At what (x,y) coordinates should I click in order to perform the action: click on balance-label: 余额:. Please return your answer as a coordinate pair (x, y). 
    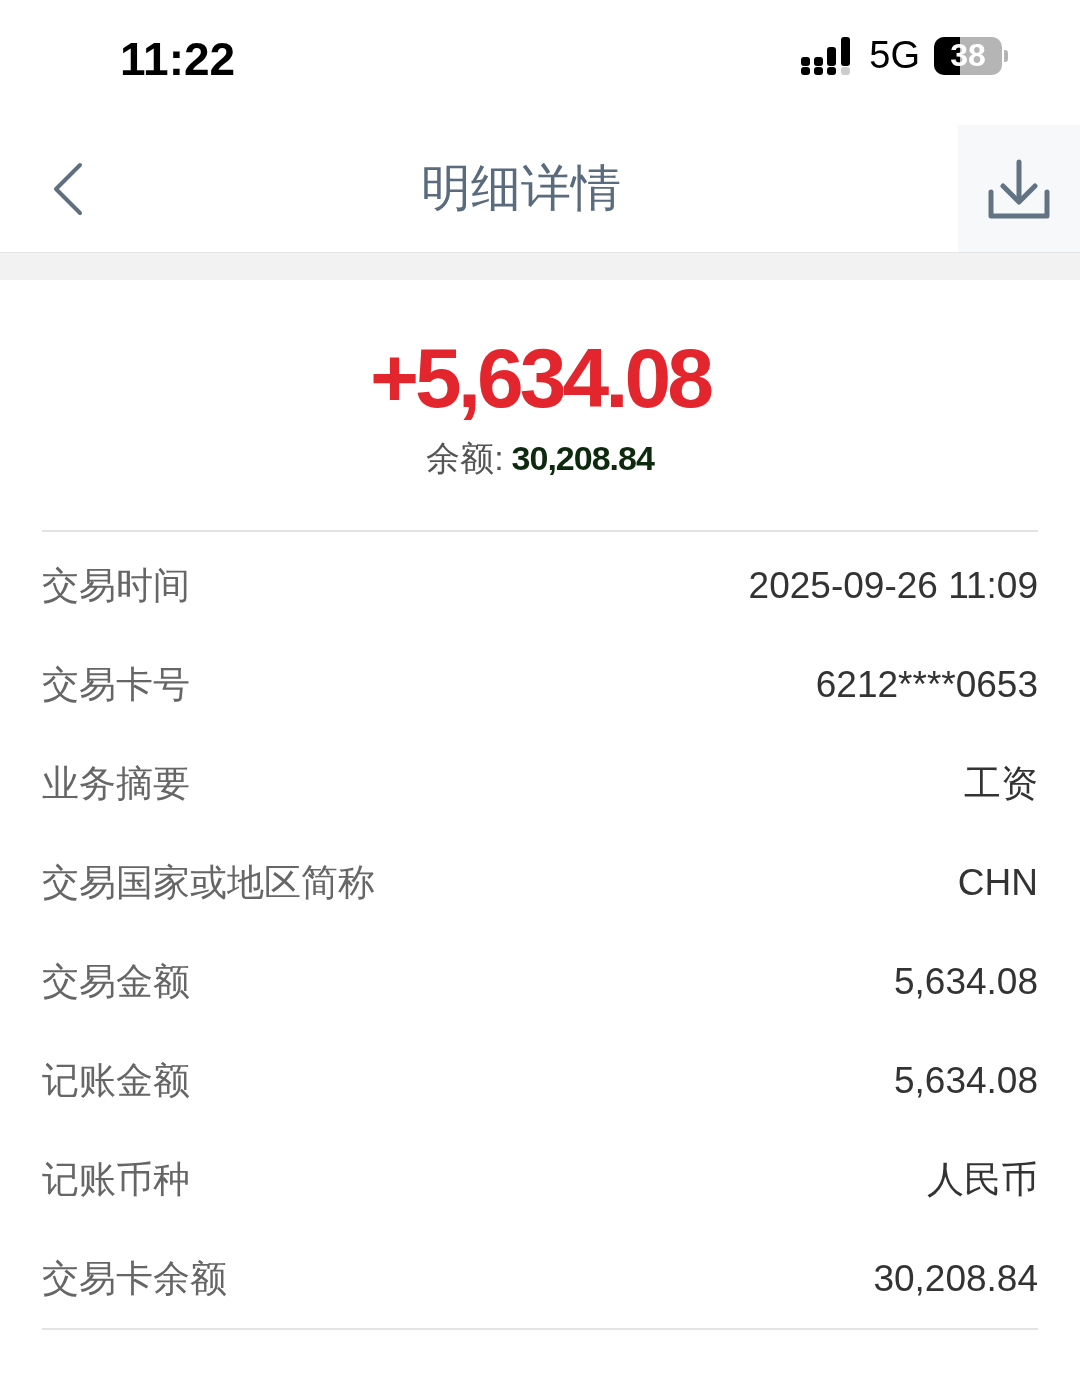
    Looking at the image, I should click on (465, 458).